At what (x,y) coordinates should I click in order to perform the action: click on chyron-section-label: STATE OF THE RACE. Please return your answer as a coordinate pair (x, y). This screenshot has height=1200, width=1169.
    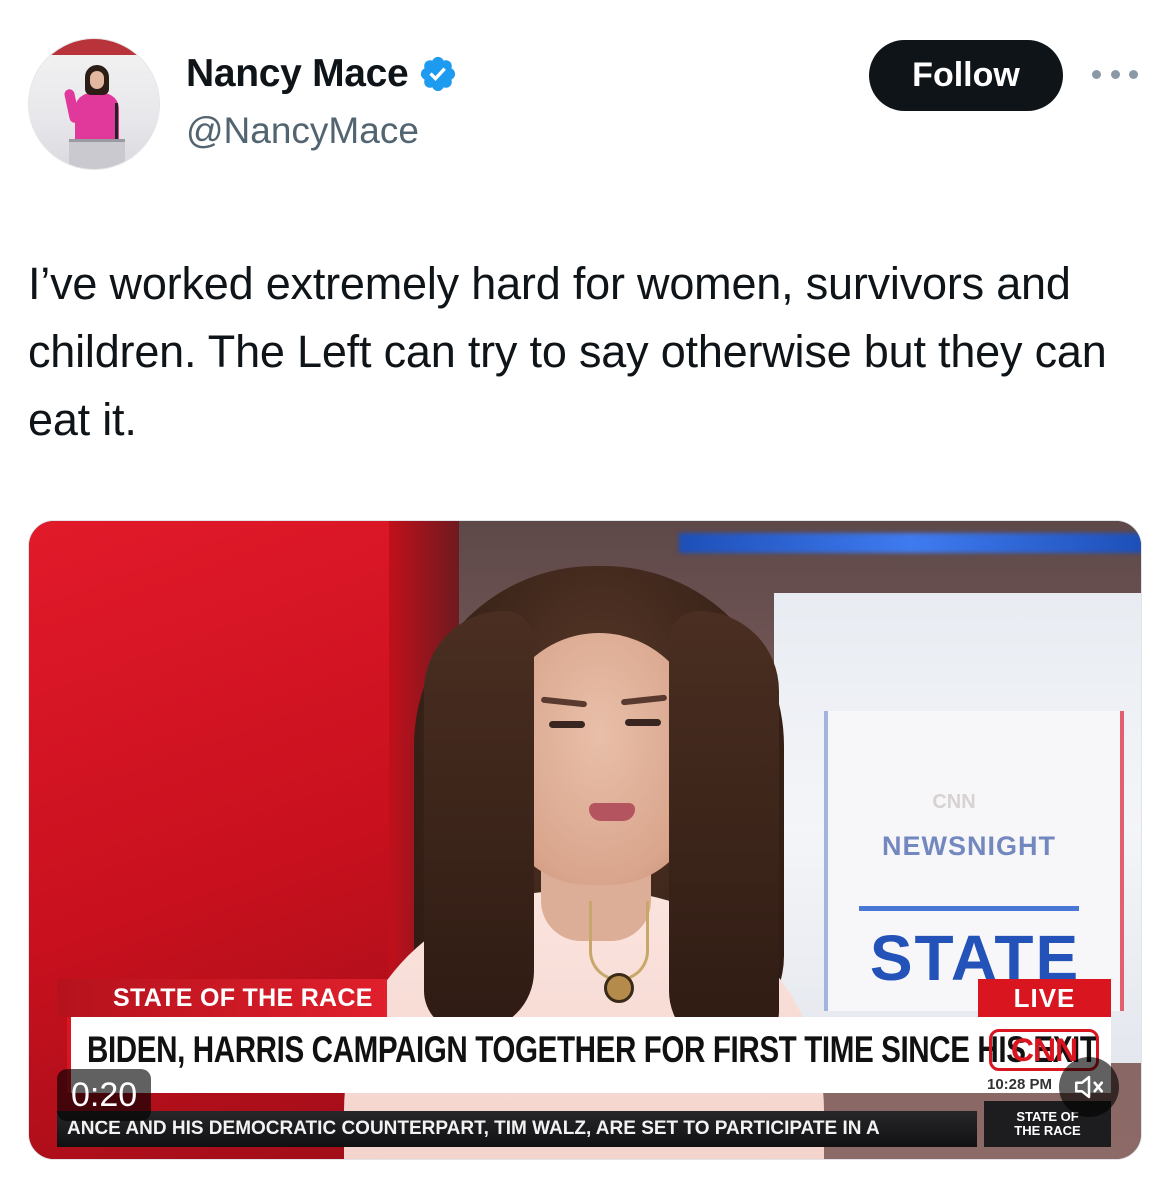
    Looking at the image, I should click on (222, 998).